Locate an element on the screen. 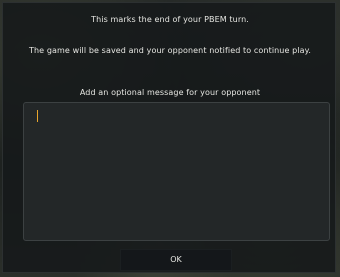  text-caret is located at coordinates (37, 116).